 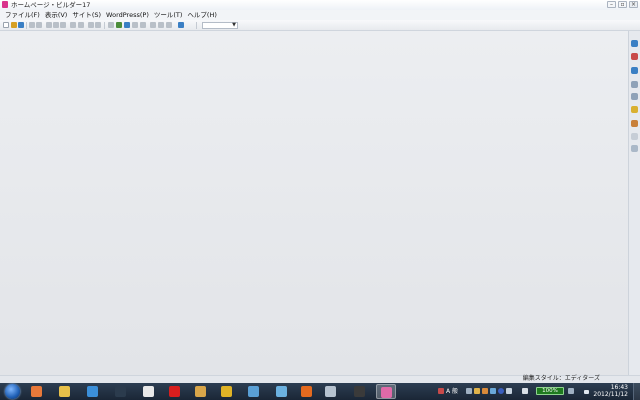 I want to click on maximize-button: ▫, so click(x=622, y=4).